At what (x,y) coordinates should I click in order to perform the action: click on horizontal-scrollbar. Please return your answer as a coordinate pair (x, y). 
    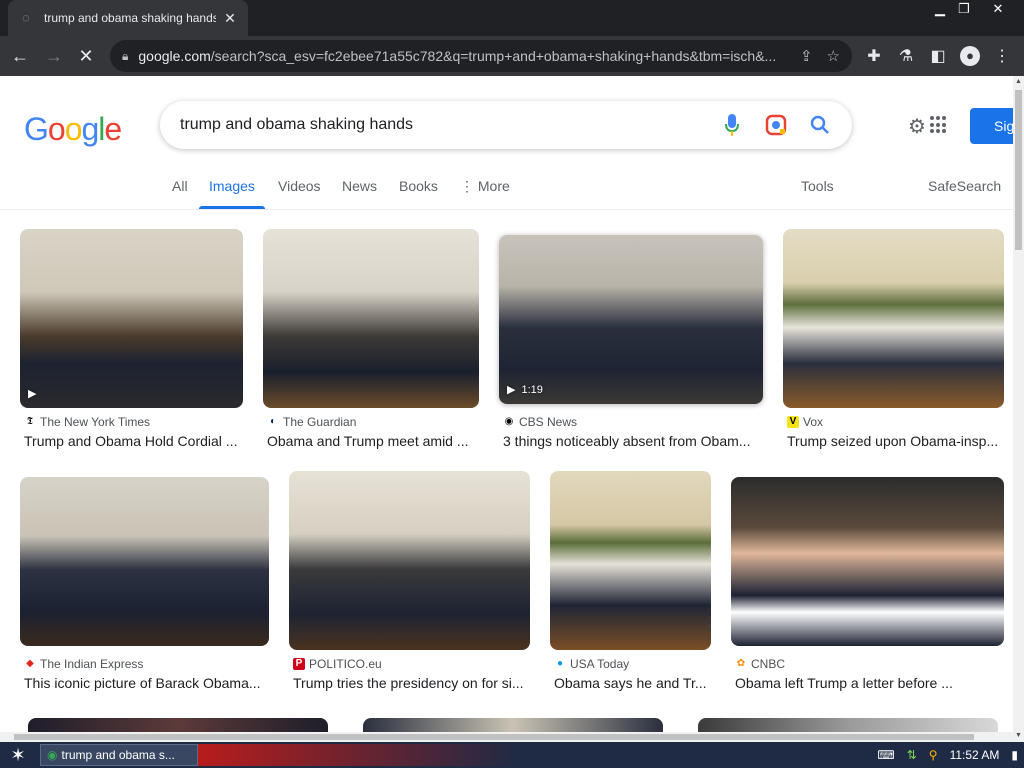
    Looking at the image, I should click on (506, 737).